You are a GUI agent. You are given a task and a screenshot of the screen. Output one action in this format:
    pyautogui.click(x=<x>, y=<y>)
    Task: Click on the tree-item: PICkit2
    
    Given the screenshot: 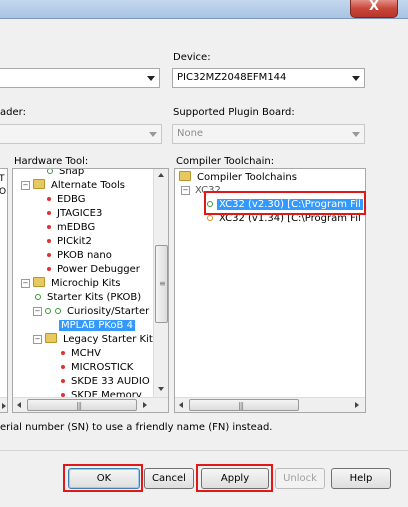 What is the action you would take?
    pyautogui.click(x=70, y=241)
    